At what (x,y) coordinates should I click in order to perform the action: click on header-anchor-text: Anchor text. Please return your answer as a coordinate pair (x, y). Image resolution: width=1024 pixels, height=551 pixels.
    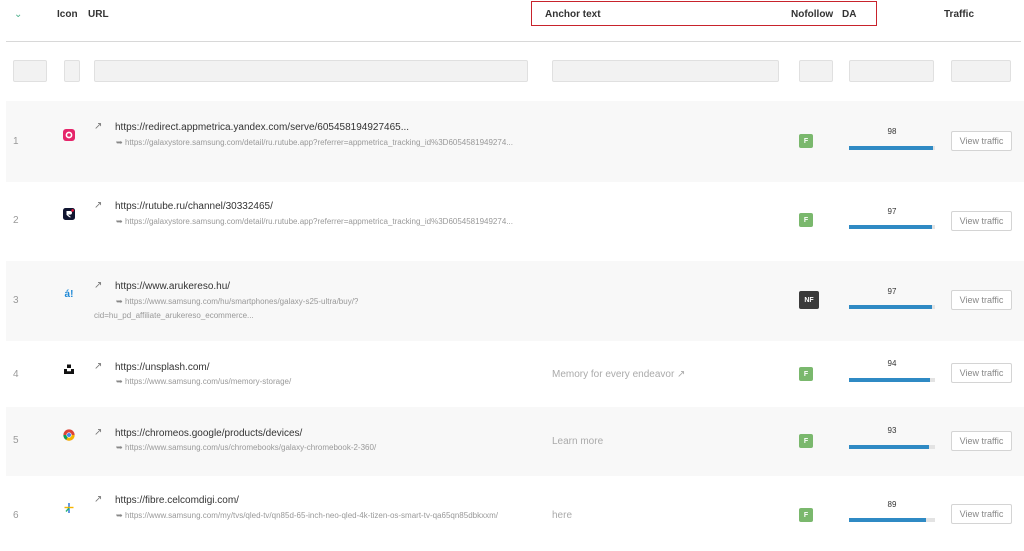
    Looking at the image, I should click on (573, 14).